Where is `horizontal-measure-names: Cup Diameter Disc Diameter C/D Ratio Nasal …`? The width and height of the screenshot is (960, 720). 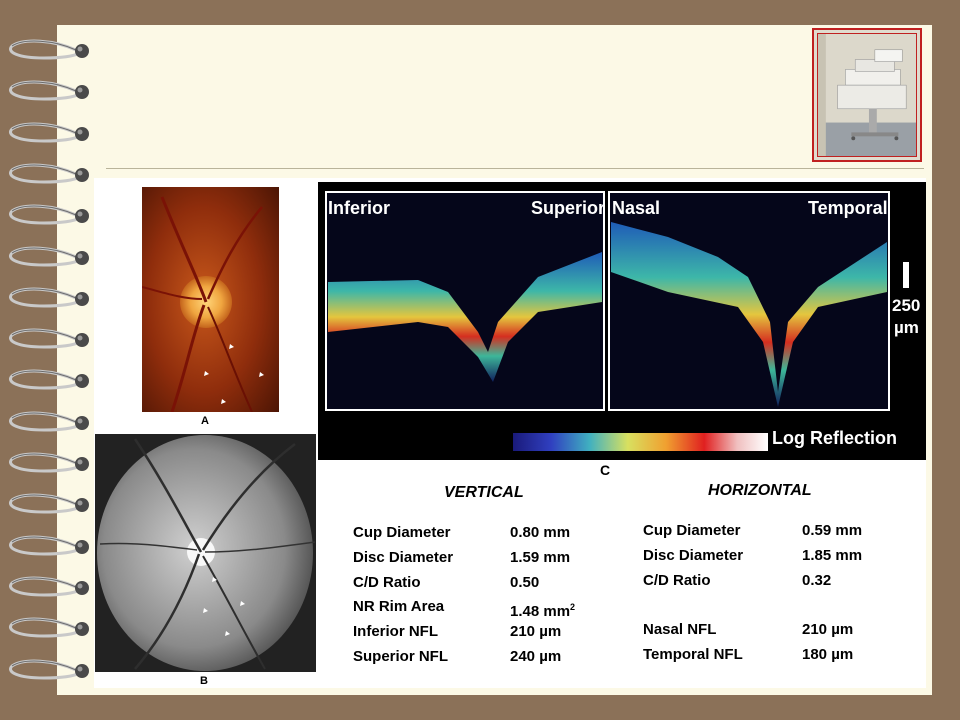
horizontal-measure-names: Cup Diameter Disc Diameter C/D Ratio Nasal … is located at coordinates (693, 593).